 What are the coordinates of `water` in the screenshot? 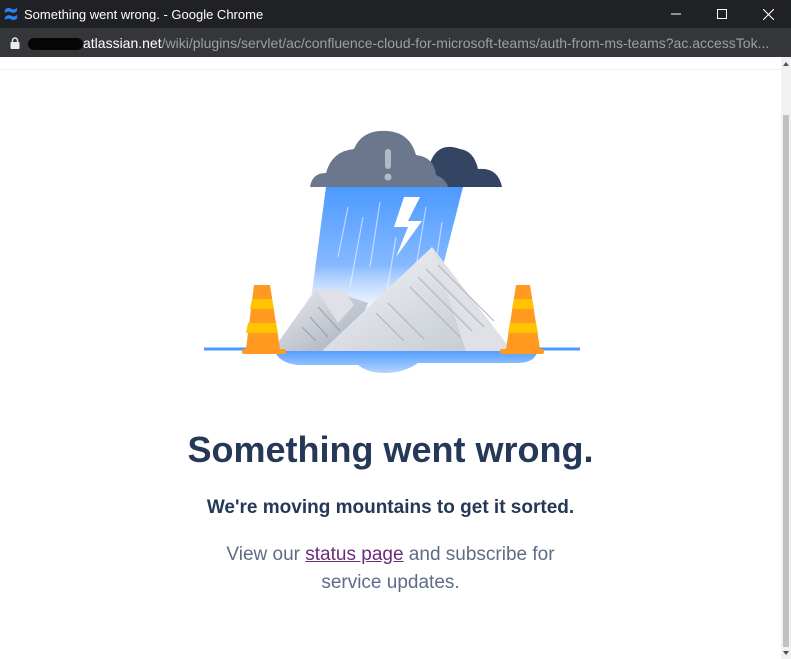 It's located at (406, 361).